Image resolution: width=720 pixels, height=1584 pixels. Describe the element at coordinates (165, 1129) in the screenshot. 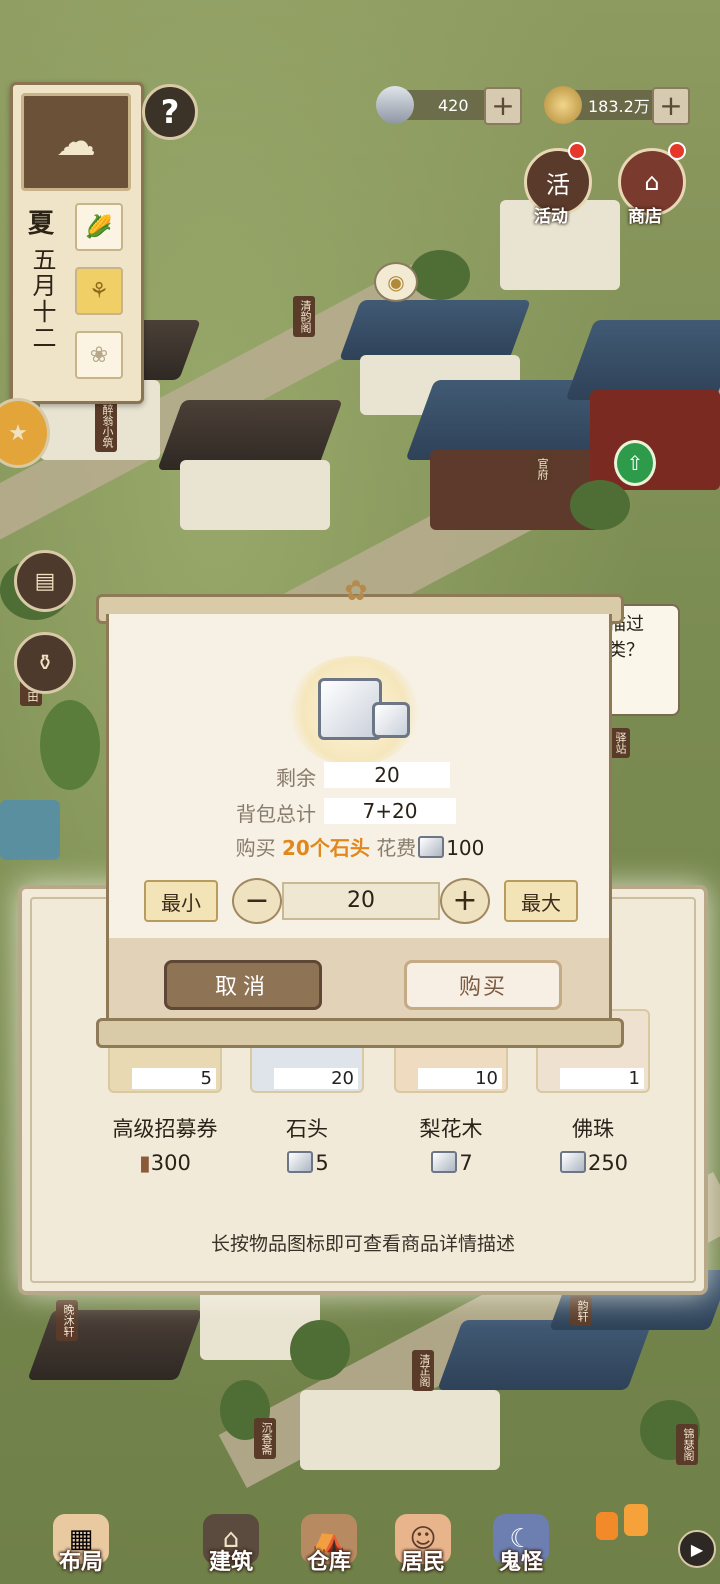

I see `item-name: 高级招募券` at that location.